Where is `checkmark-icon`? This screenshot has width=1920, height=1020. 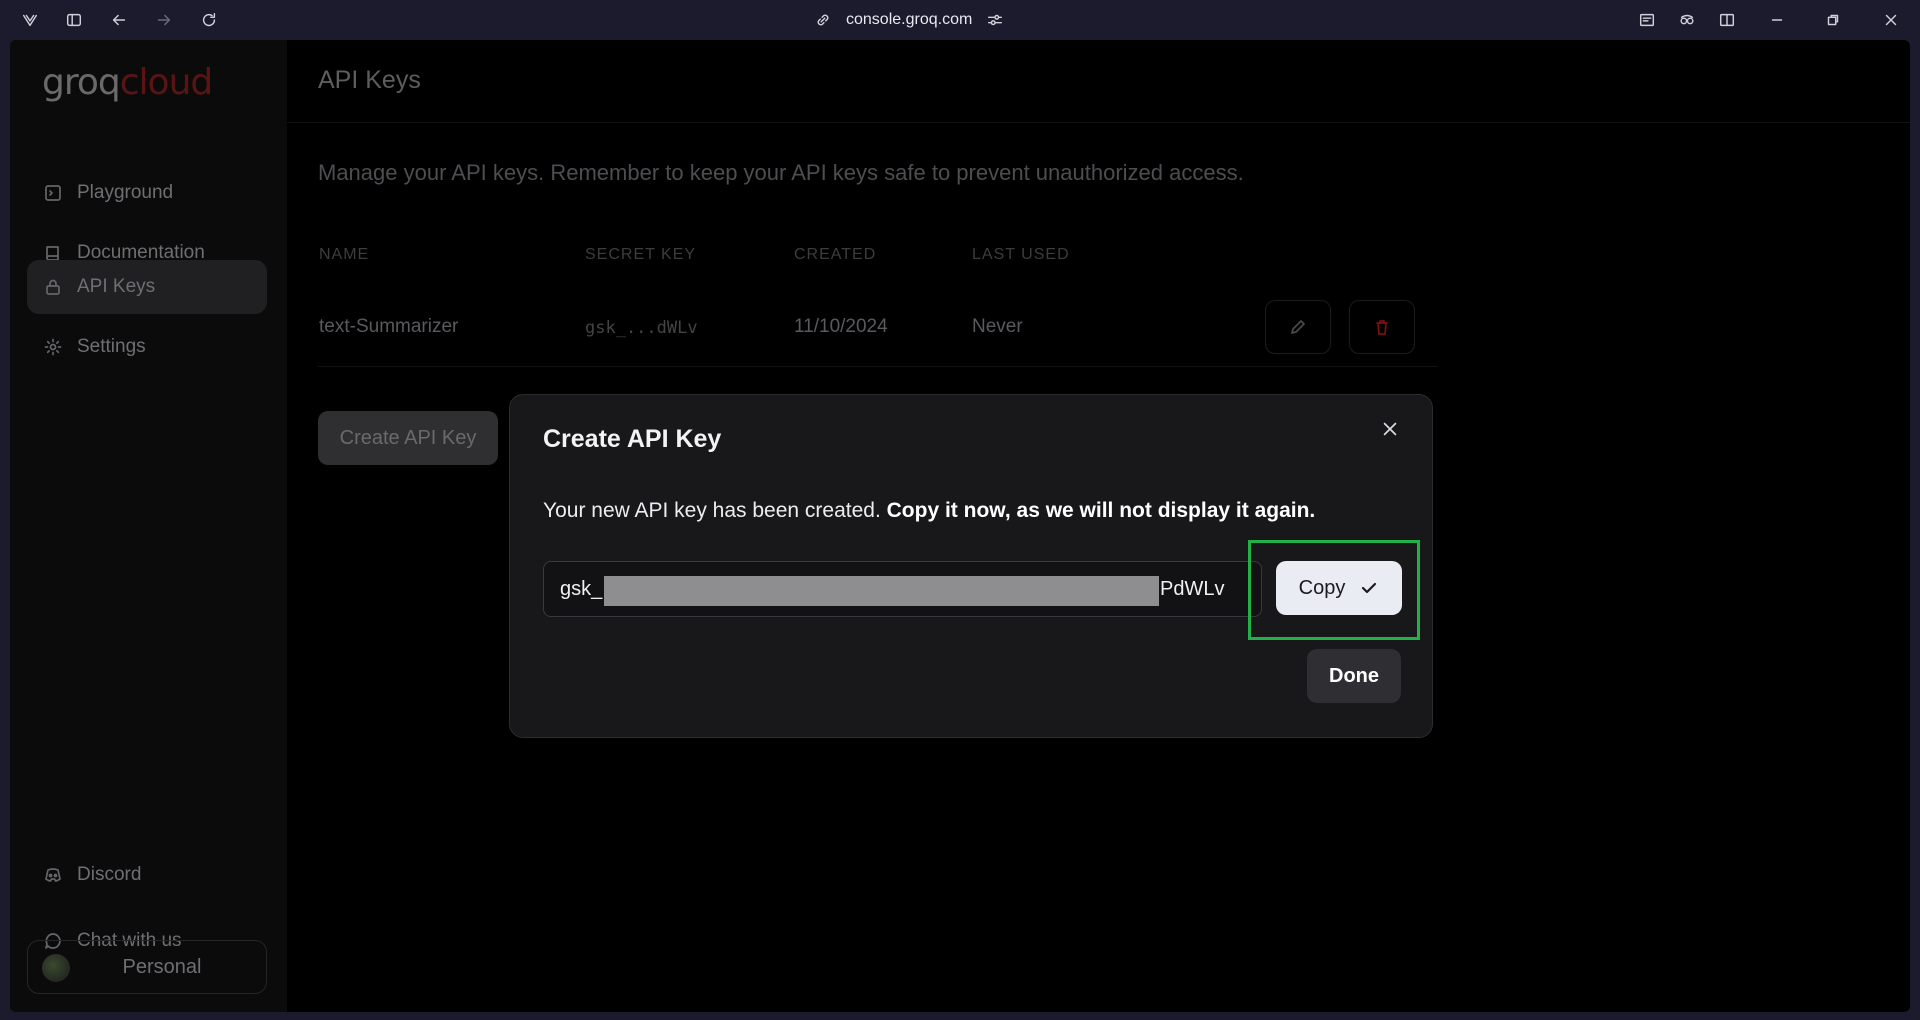 checkmark-icon is located at coordinates (1369, 588).